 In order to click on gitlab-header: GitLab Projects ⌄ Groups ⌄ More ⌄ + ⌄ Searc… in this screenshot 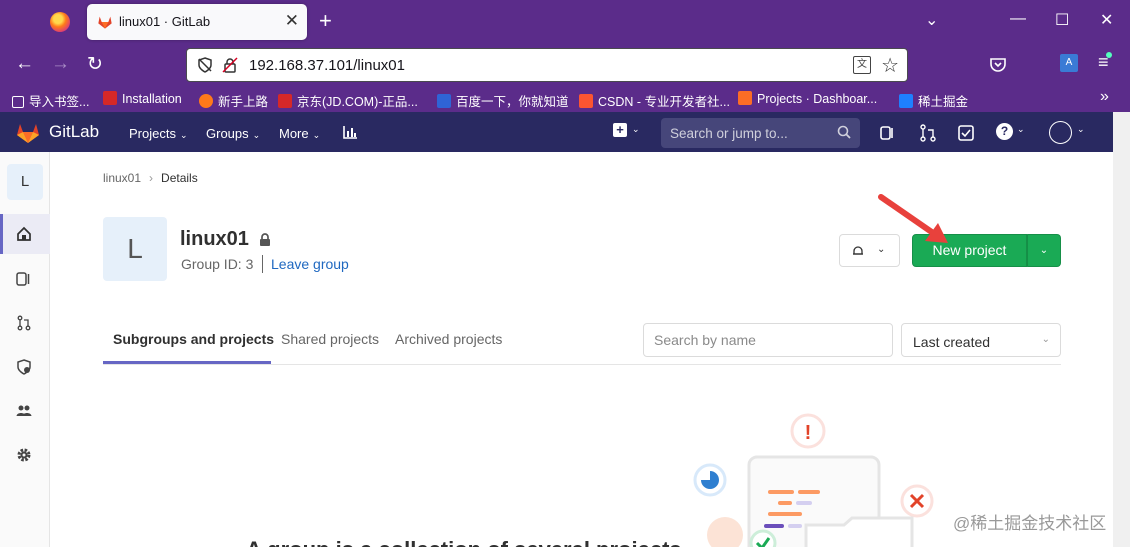, I will do `click(556, 132)`.